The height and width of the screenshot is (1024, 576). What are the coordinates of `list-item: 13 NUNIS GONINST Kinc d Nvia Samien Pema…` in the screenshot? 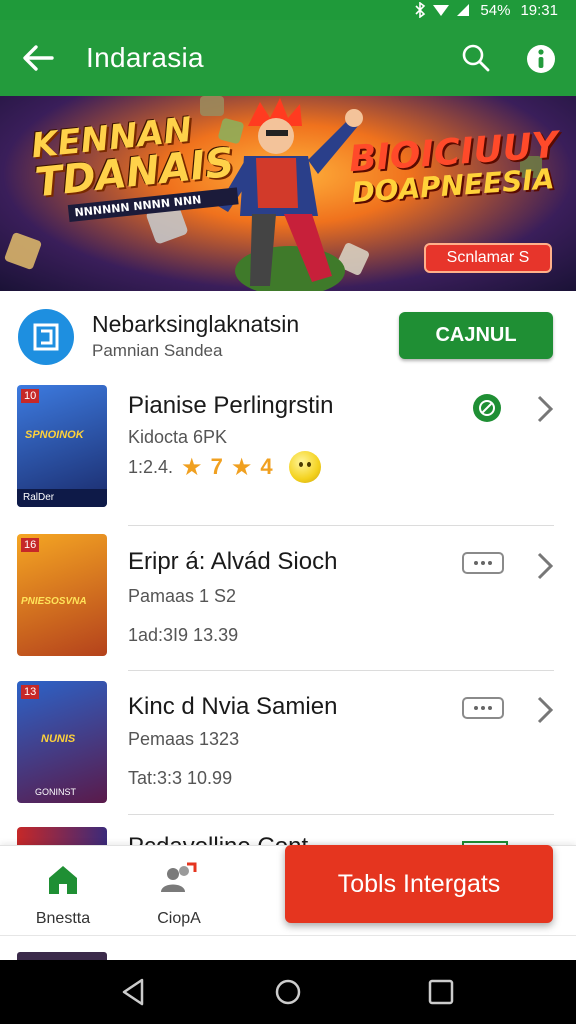 It's located at (288, 741).